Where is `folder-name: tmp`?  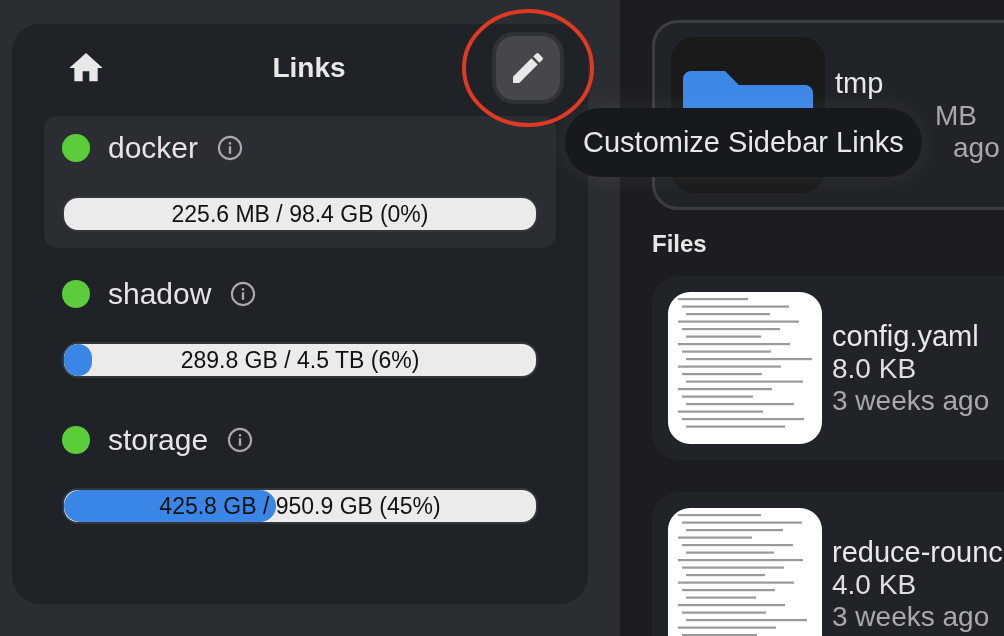
folder-name: tmp is located at coordinates (860, 83).